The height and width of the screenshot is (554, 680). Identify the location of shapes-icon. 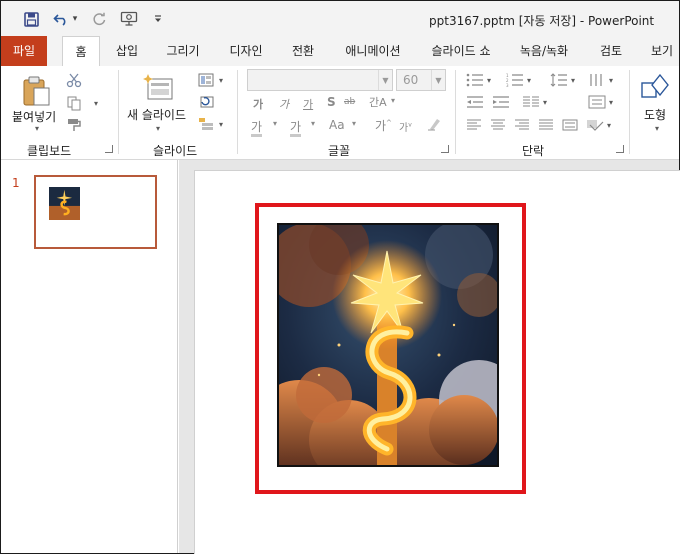
(655, 88).